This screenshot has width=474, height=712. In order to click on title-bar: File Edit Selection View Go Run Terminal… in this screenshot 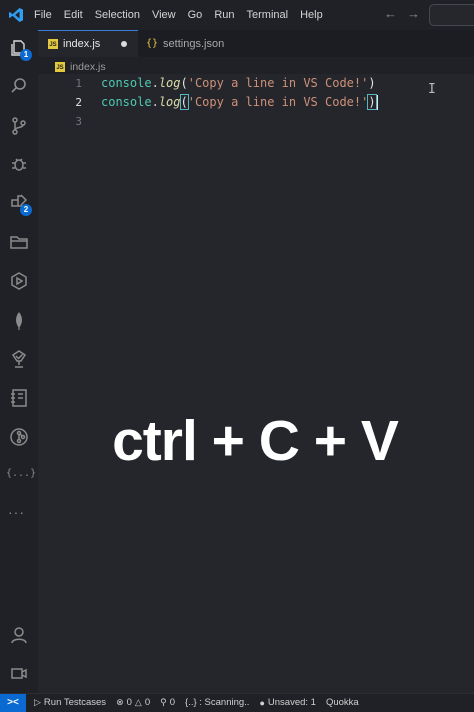, I will do `click(237, 15)`.